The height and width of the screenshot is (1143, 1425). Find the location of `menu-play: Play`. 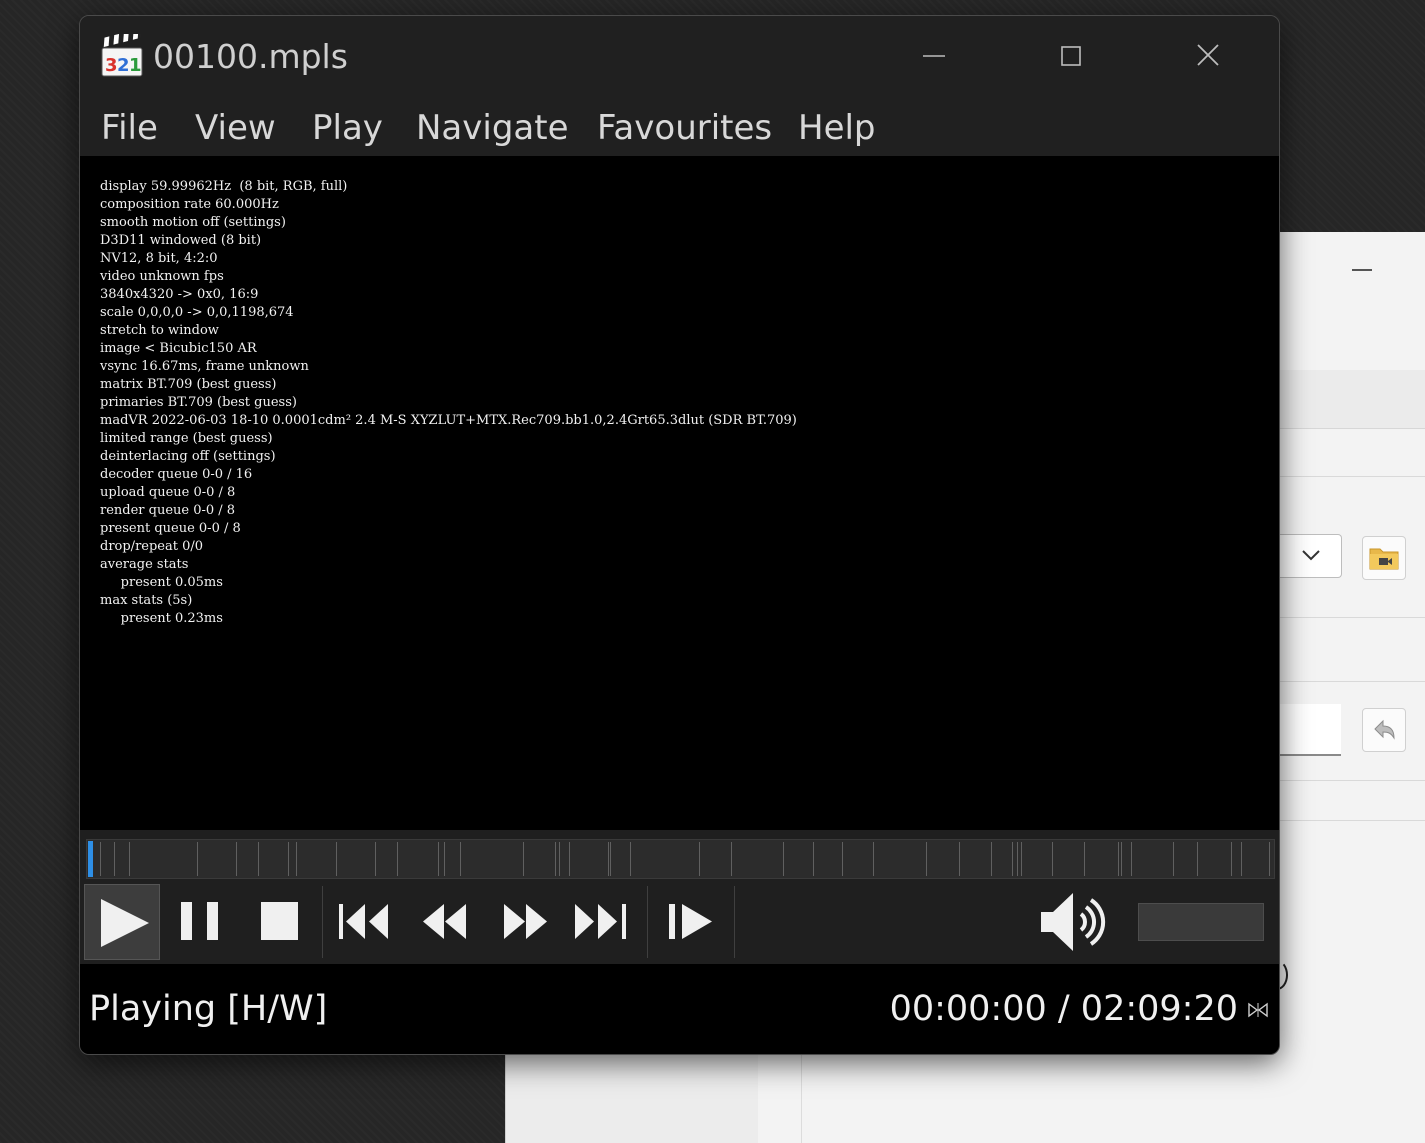

menu-play: Play is located at coordinates (347, 128).